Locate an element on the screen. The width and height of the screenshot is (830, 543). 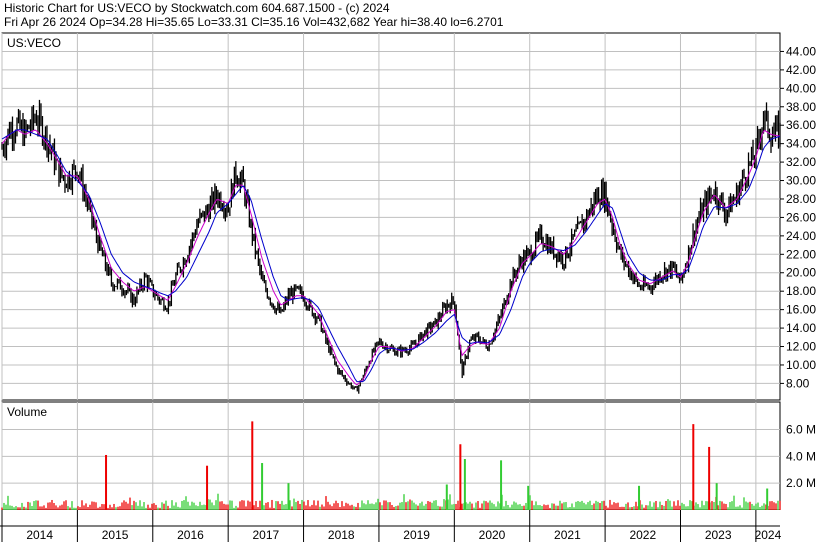
price-tick-label: 20.00 is located at coordinates (801, 273).